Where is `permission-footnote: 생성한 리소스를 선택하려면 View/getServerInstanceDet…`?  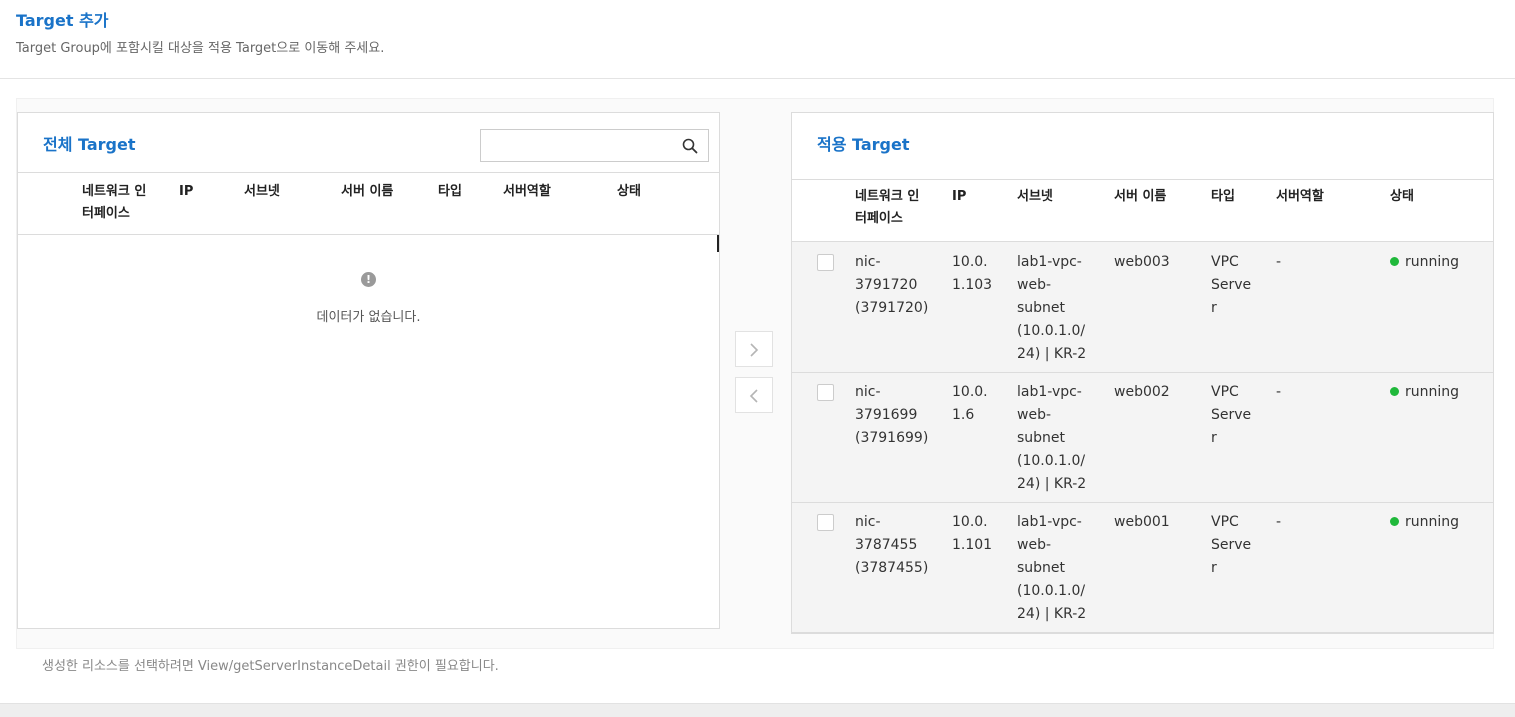
permission-footnote: 생성한 리소스를 선택하려면 View/getServerInstanceDet… is located at coordinates (270, 666).